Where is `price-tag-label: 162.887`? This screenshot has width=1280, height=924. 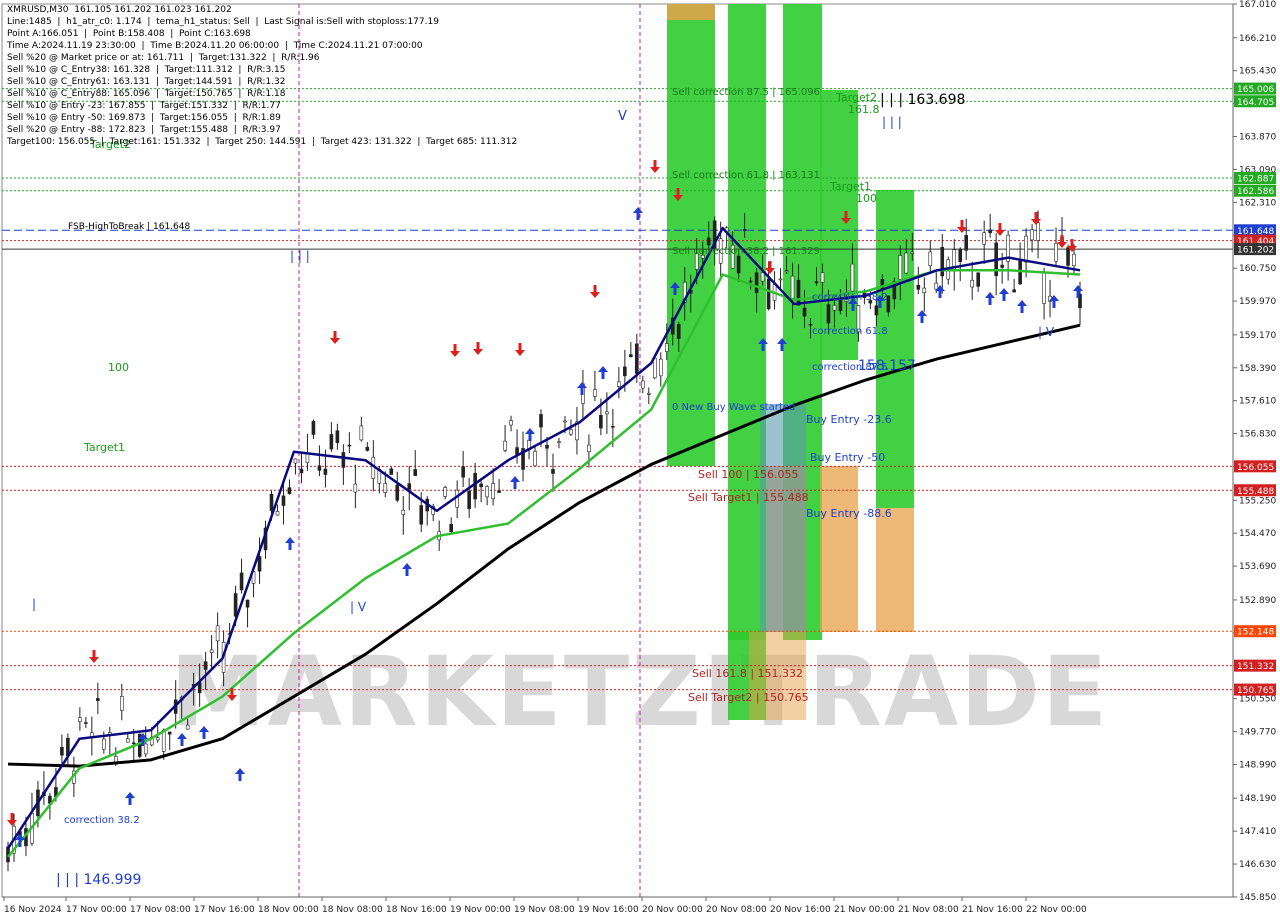 price-tag-label: 162.887 is located at coordinates (1255, 179).